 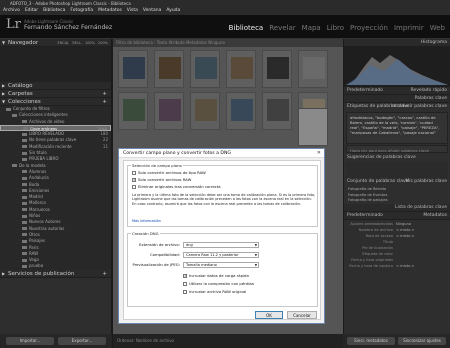 What do you see at coordinates (152, 11) in the screenshot?
I see `menu-ventana: Ventana` at bounding box center [152, 11].